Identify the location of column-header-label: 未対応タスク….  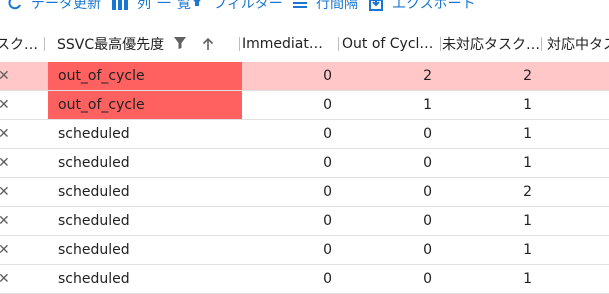
(491, 45).